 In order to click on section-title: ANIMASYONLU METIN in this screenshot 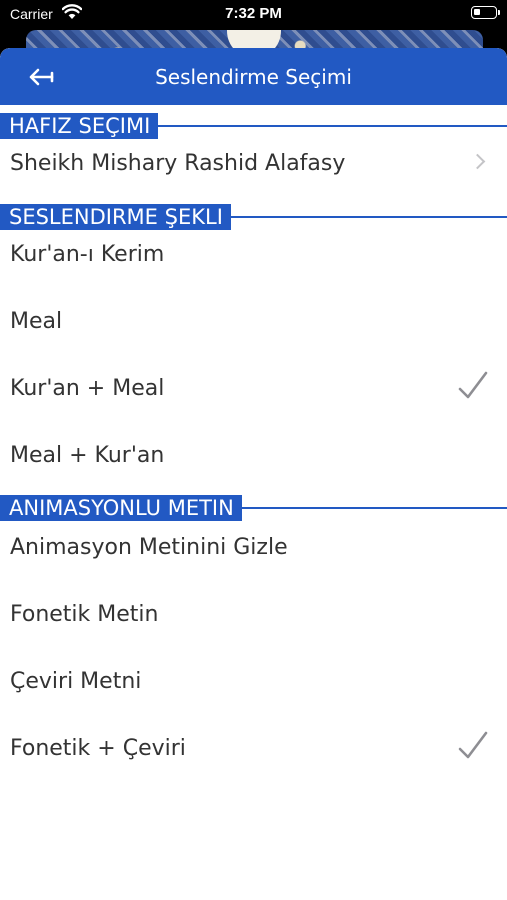, I will do `click(121, 508)`.